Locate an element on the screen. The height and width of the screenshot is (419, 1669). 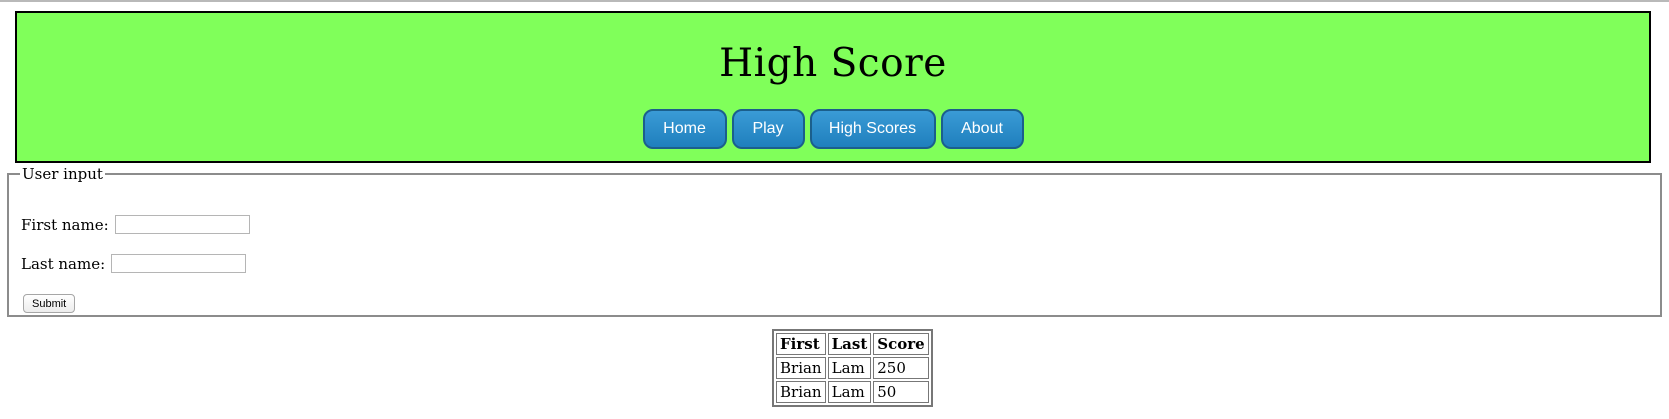
table-header-row: First Last Score is located at coordinates (852, 344).